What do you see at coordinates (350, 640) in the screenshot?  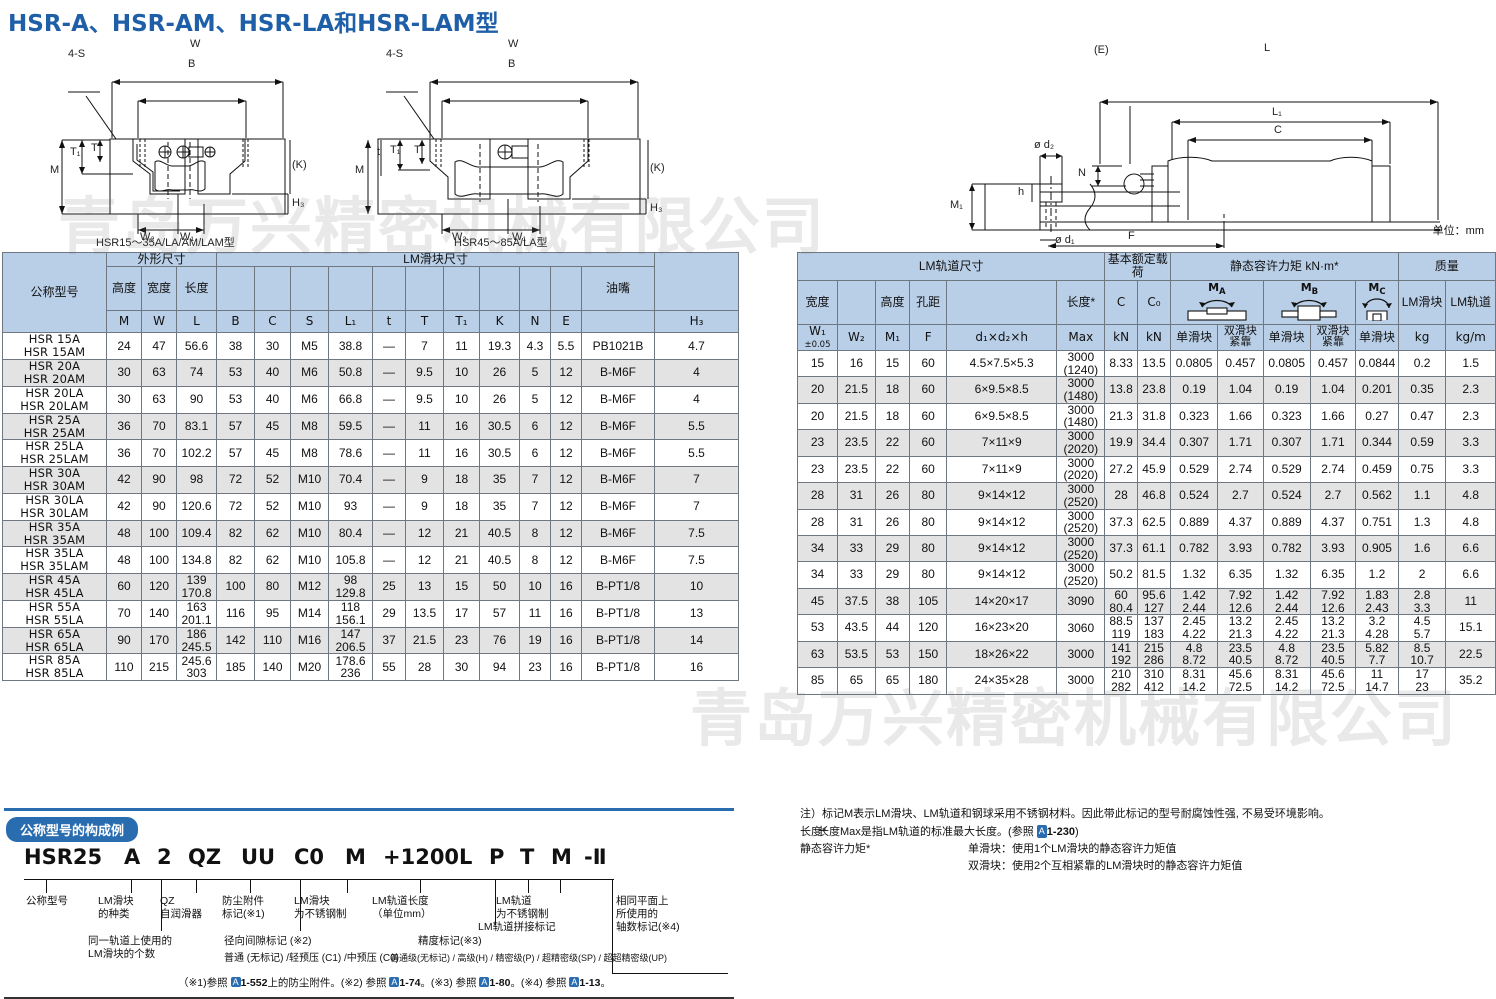 I see `cell-L1: 147 206.5` at bounding box center [350, 640].